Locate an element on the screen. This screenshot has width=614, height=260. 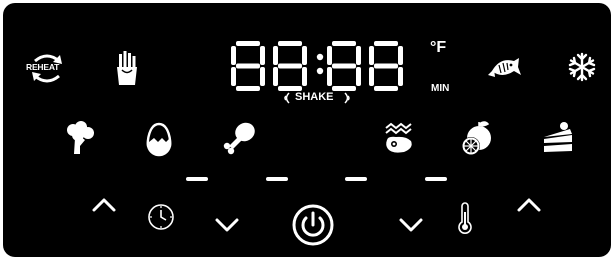
steak-icon is located at coordinates (398, 137).